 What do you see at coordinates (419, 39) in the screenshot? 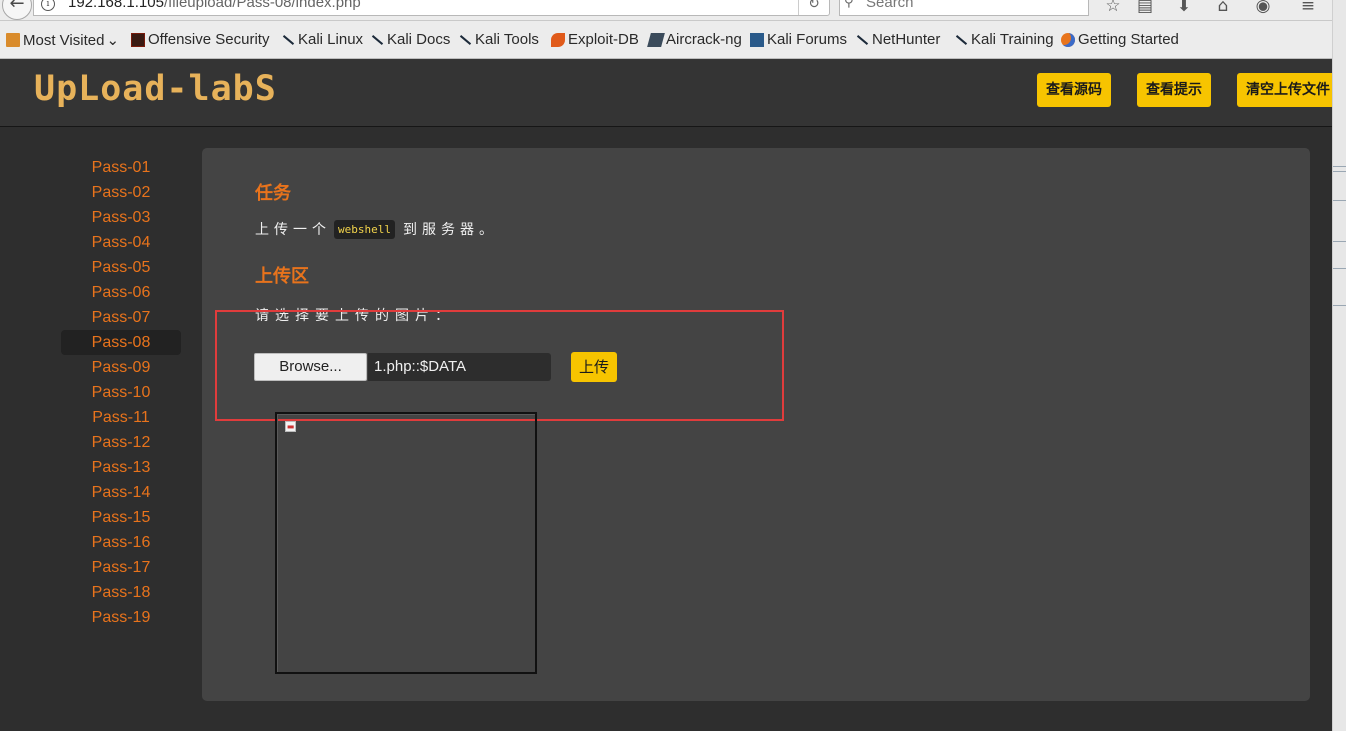
I see `bookmark-label: Kali Docs` at bounding box center [419, 39].